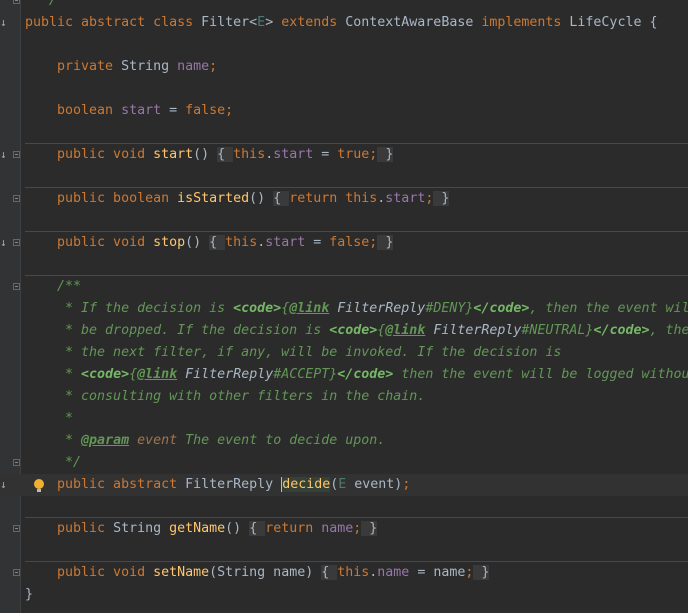 This screenshot has height=613, width=688. What do you see at coordinates (449, 308) in the screenshot?
I see `doc-comment: #DENY}` at bounding box center [449, 308].